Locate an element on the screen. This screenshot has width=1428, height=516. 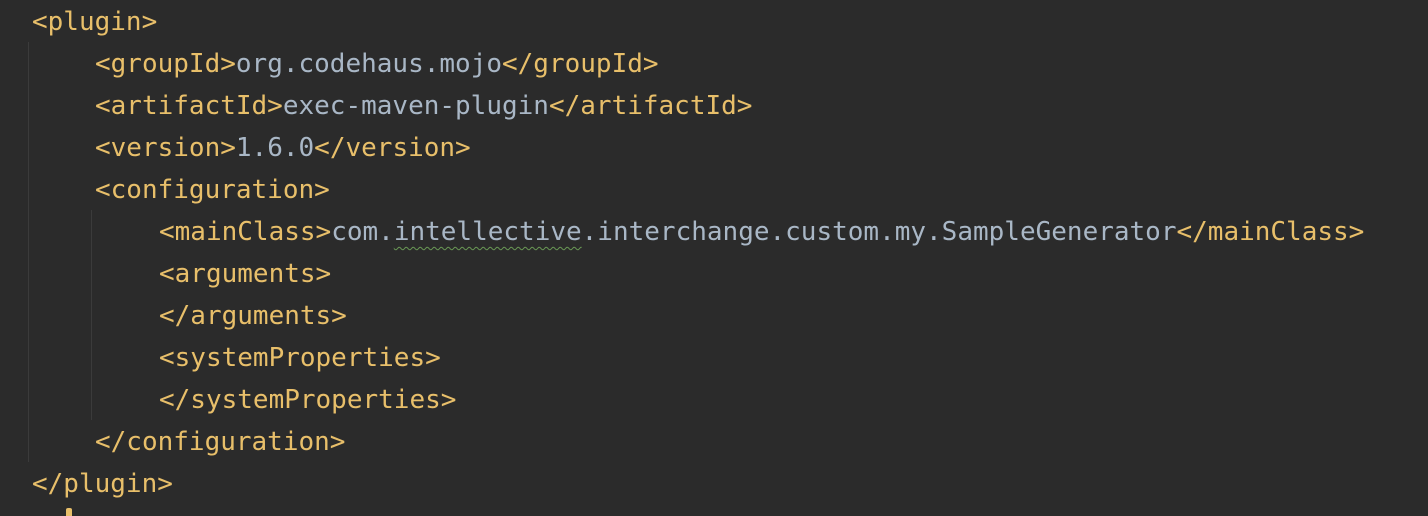
code-line-7: <arguments> is located at coordinates (165, 274).